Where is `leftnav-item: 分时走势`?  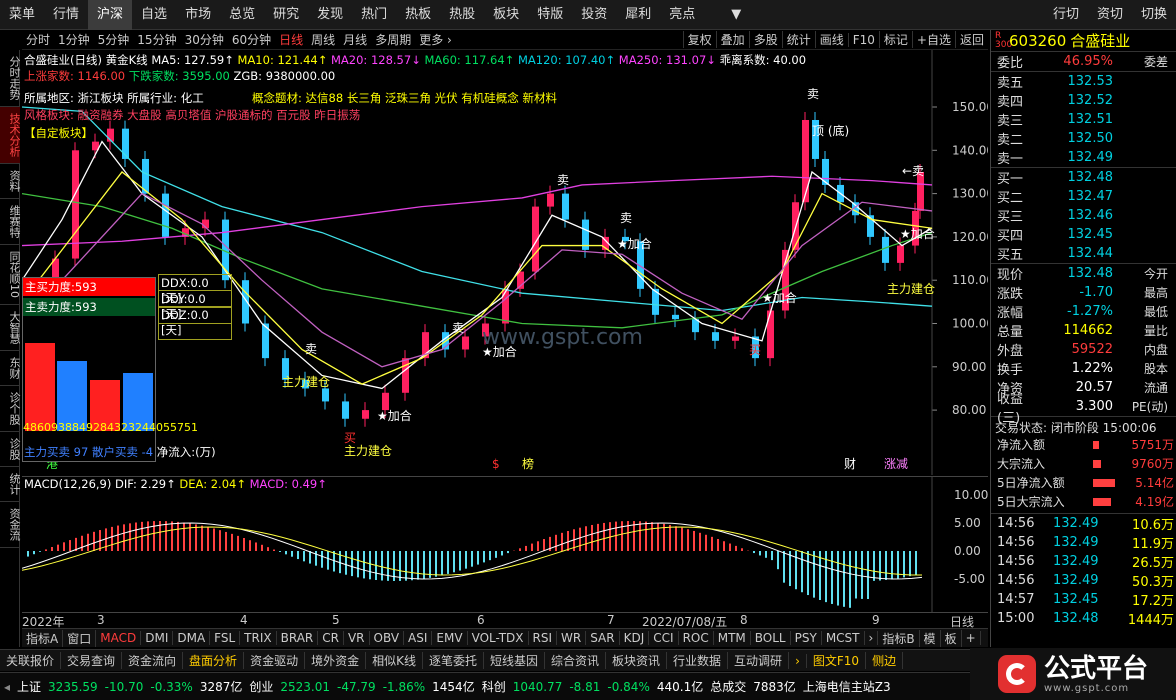
leftnav-item: 分时走势 is located at coordinates (10, 78).